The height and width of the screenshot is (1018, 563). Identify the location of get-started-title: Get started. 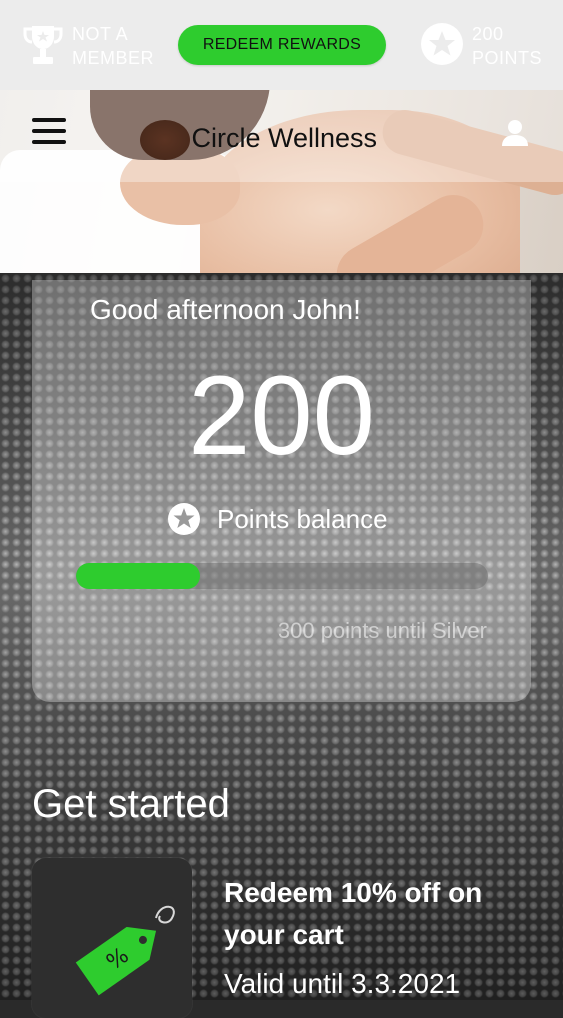
(131, 804).